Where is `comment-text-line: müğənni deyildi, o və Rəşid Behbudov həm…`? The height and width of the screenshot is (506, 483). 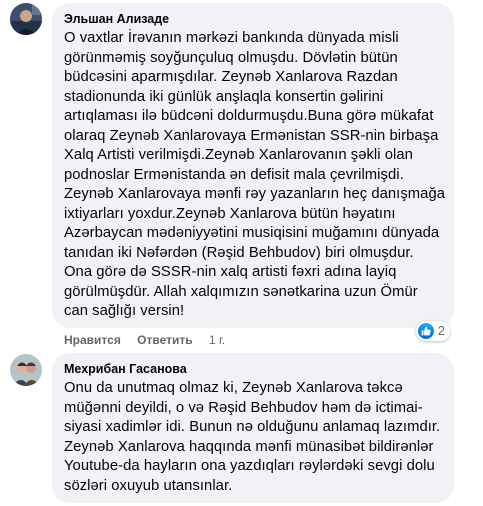
comment-text-line: müğənni deyildi, o və Rəşid Behbudov həm… is located at coordinates (243, 407).